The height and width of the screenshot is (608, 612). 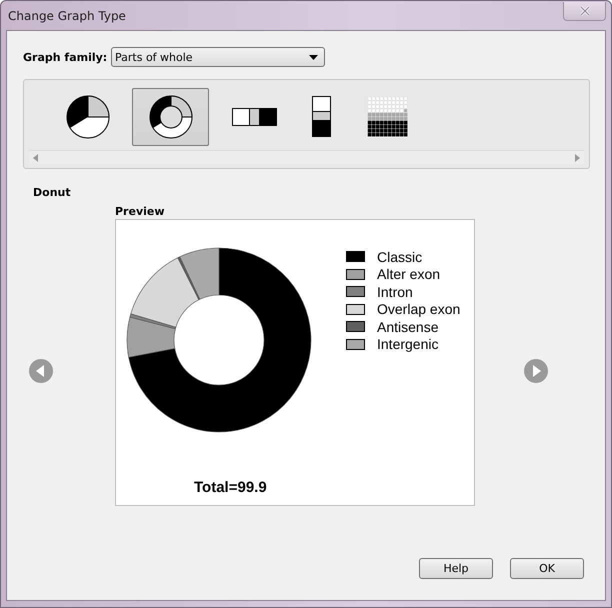 What do you see at coordinates (577, 158) in the screenshot?
I see `scroll-right-icon` at bounding box center [577, 158].